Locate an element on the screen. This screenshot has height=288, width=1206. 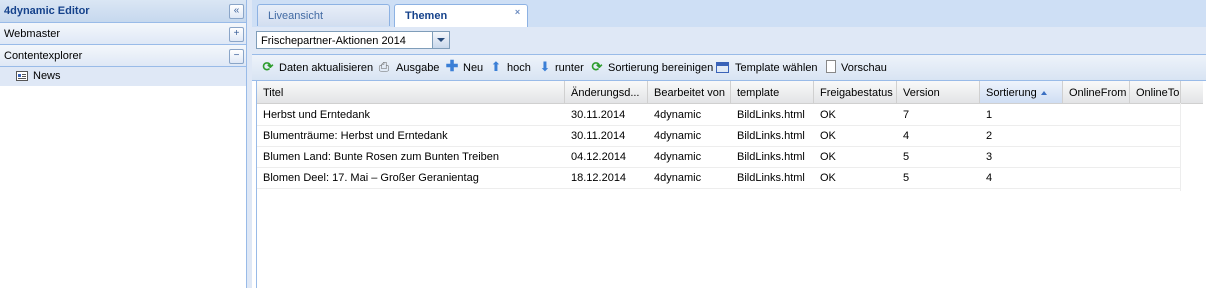
preview-label: Vorschau is located at coordinates (864, 68).